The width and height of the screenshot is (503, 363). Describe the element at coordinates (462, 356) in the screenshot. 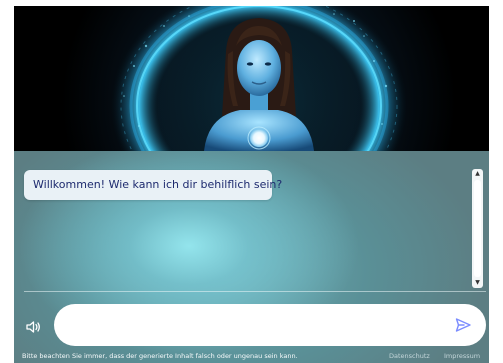

I see `impressum-link: Impressum` at that location.